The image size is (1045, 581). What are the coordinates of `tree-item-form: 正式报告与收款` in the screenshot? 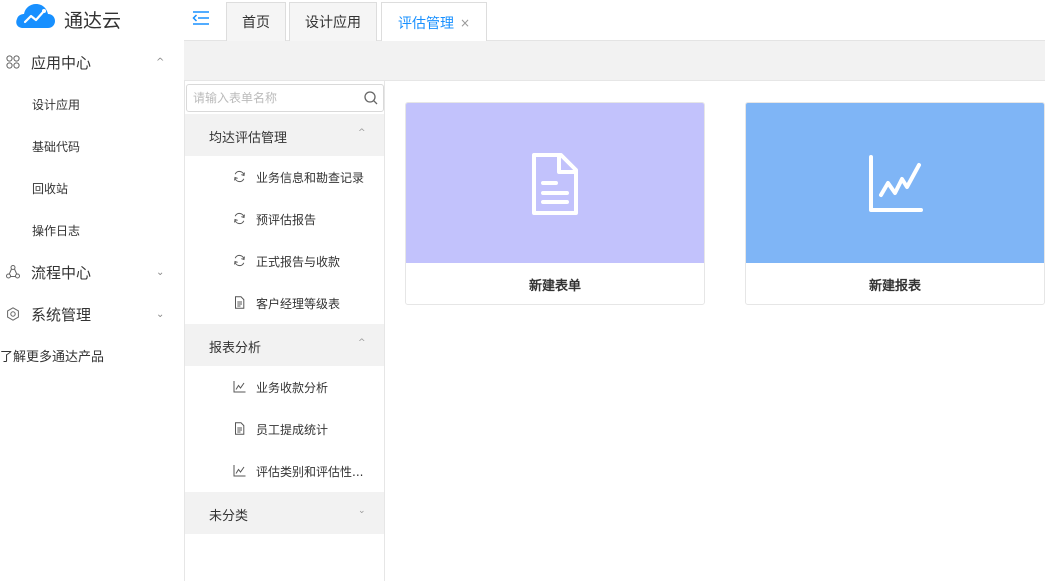 It's located at (284, 261).